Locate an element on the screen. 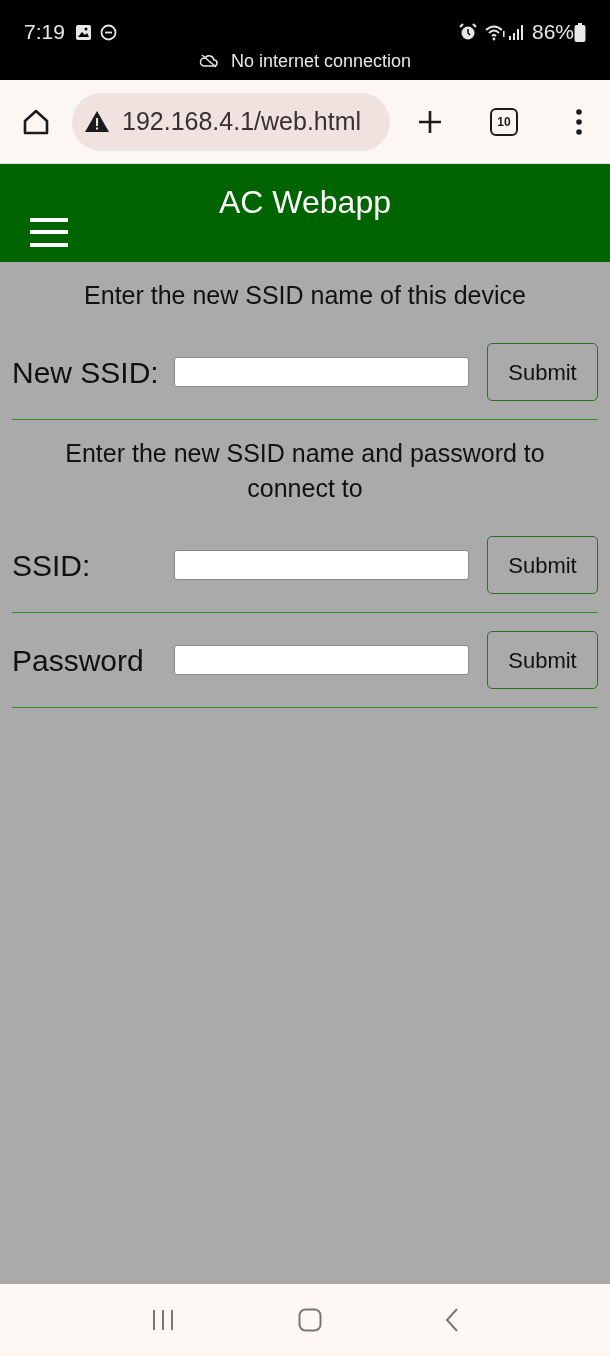 This screenshot has width=610, height=1356. home-icon is located at coordinates (36, 121).